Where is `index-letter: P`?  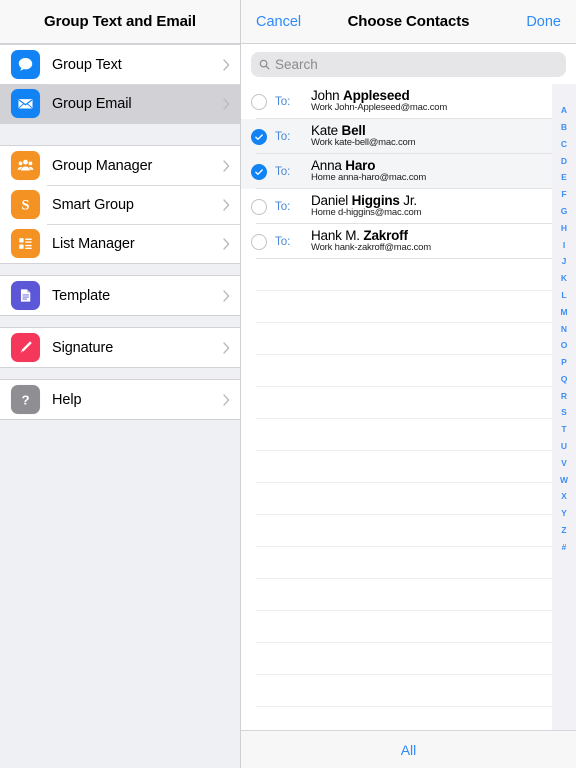
index-letter: P is located at coordinates (564, 362).